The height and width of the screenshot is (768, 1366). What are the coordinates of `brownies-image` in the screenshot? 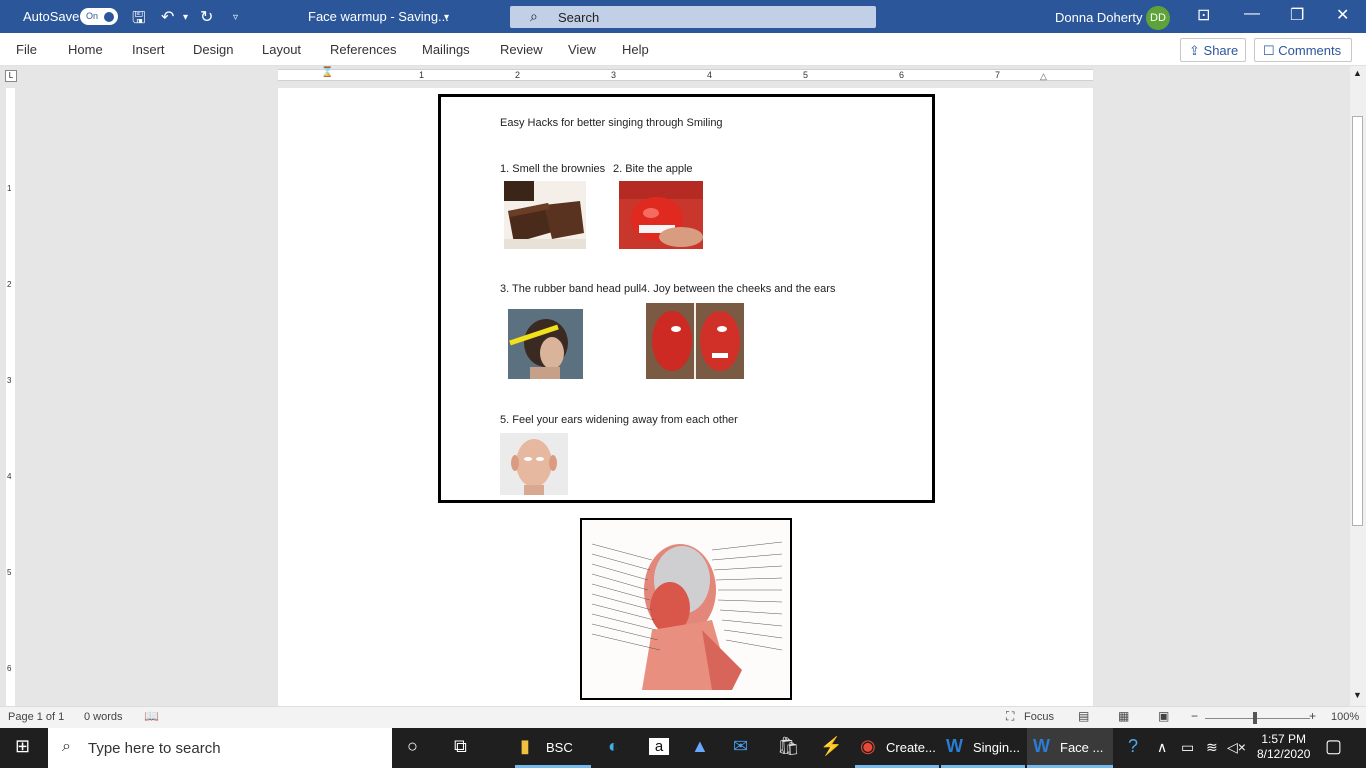 It's located at (545, 215).